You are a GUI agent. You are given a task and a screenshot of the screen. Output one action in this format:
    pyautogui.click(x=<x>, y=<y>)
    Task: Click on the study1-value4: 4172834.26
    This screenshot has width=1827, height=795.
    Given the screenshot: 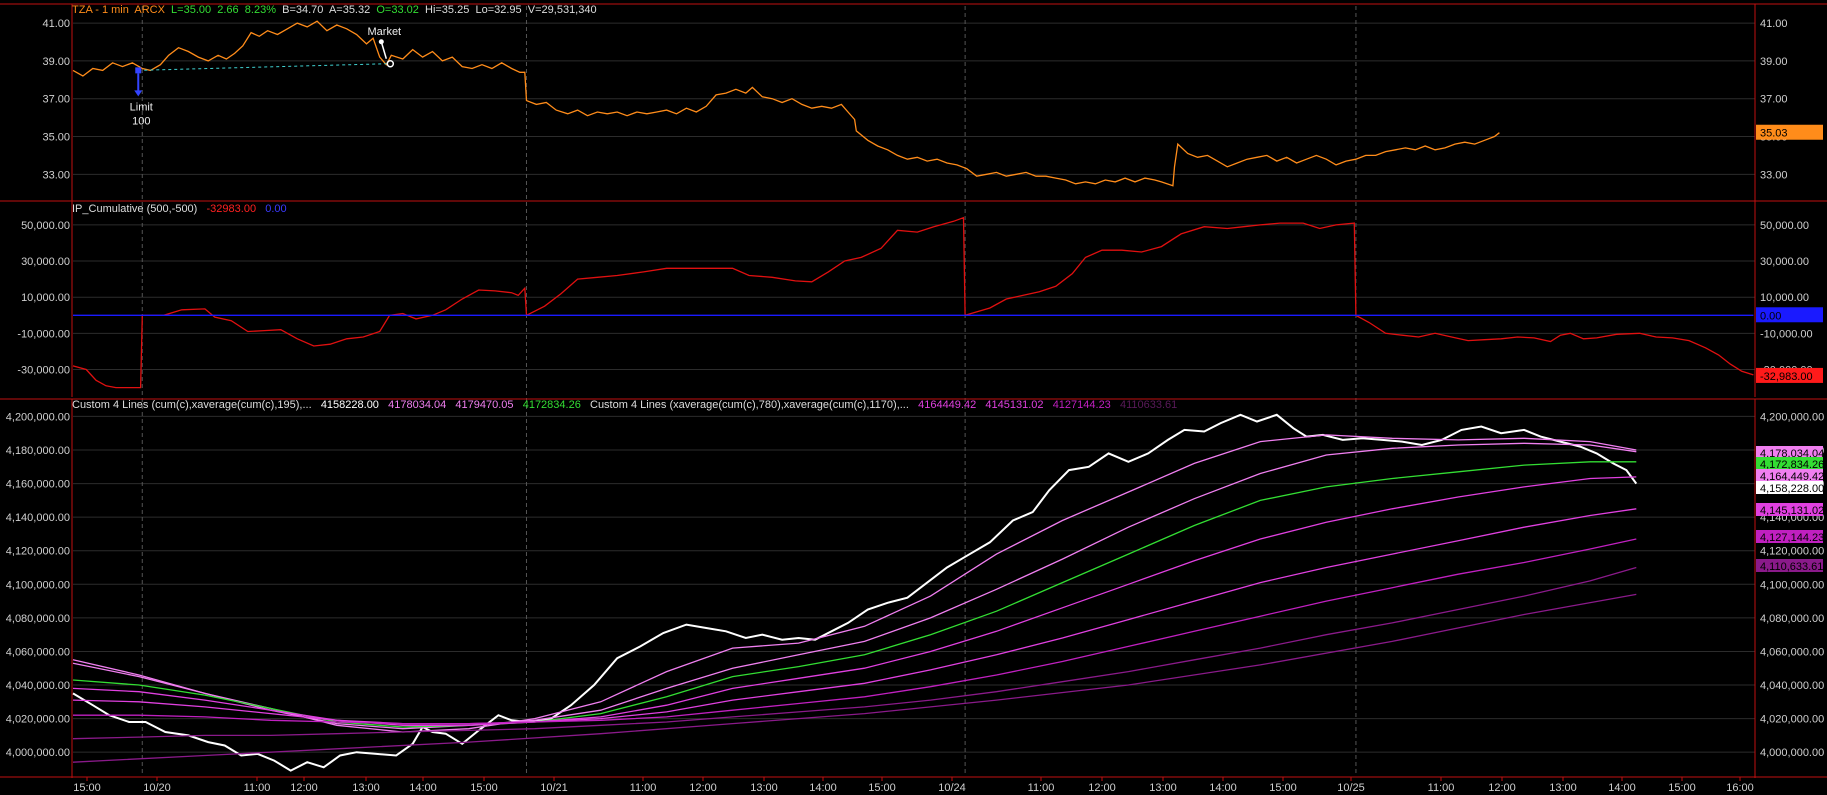 What is the action you would take?
    pyautogui.click(x=551, y=405)
    